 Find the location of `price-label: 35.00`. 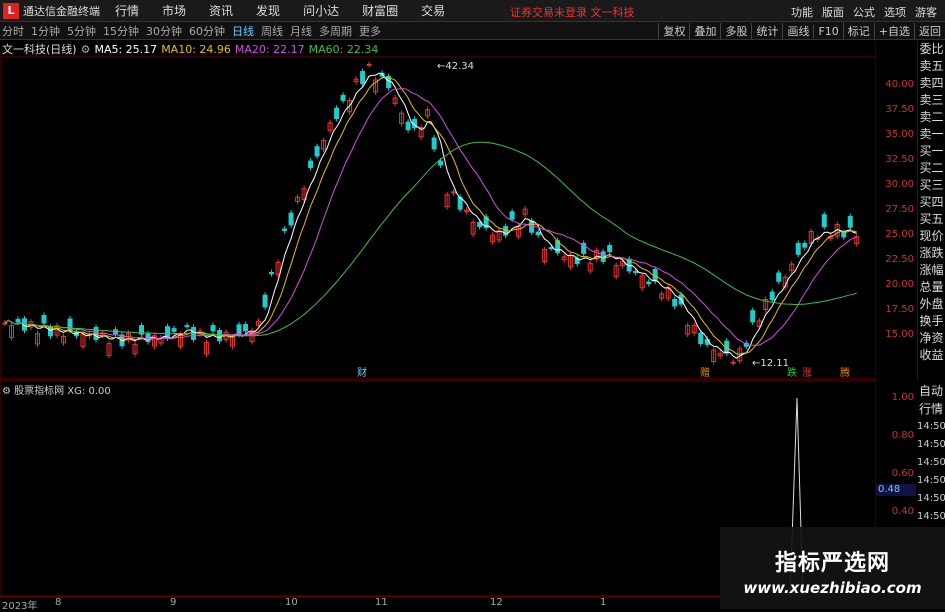

price-label: 35.00 is located at coordinates (899, 134).